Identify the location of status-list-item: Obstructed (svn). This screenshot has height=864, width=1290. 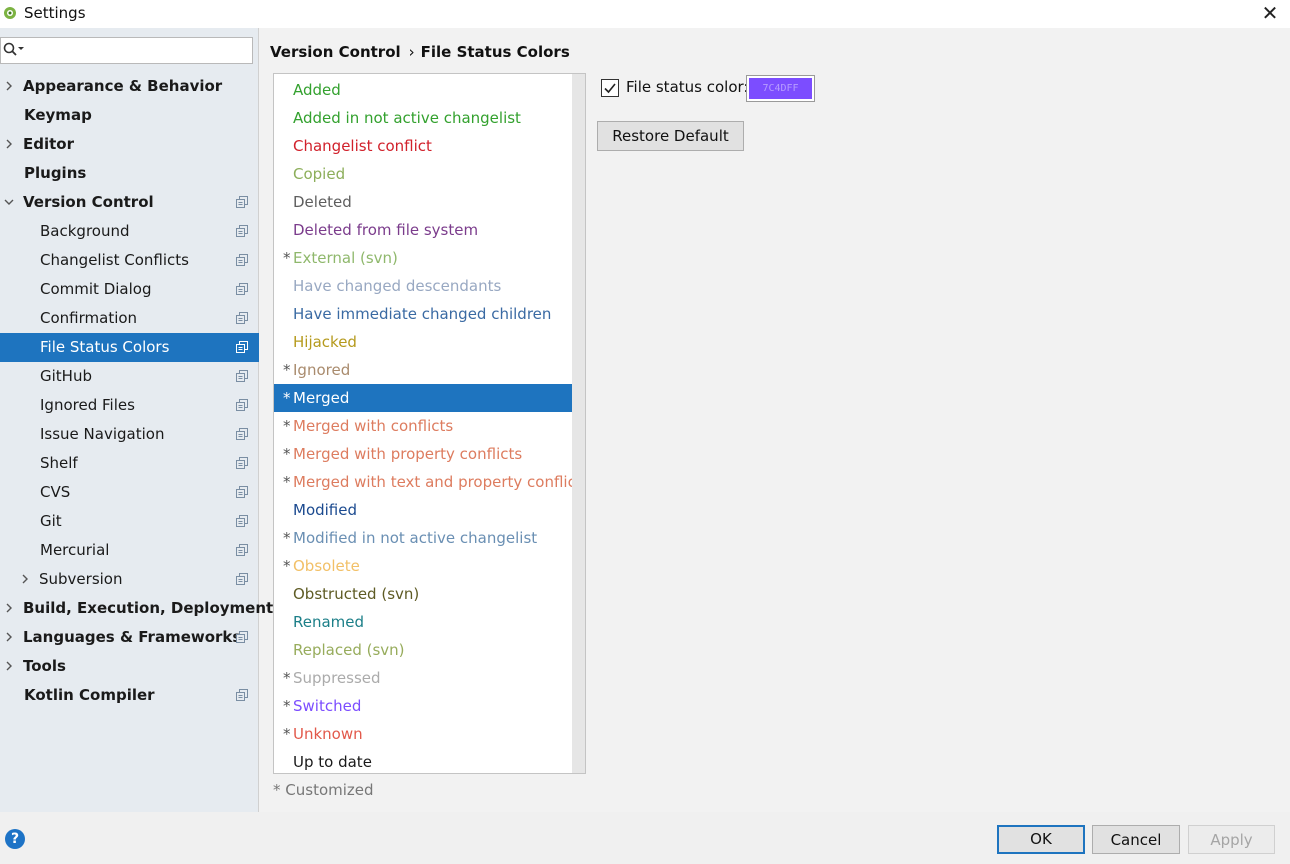
(423, 594).